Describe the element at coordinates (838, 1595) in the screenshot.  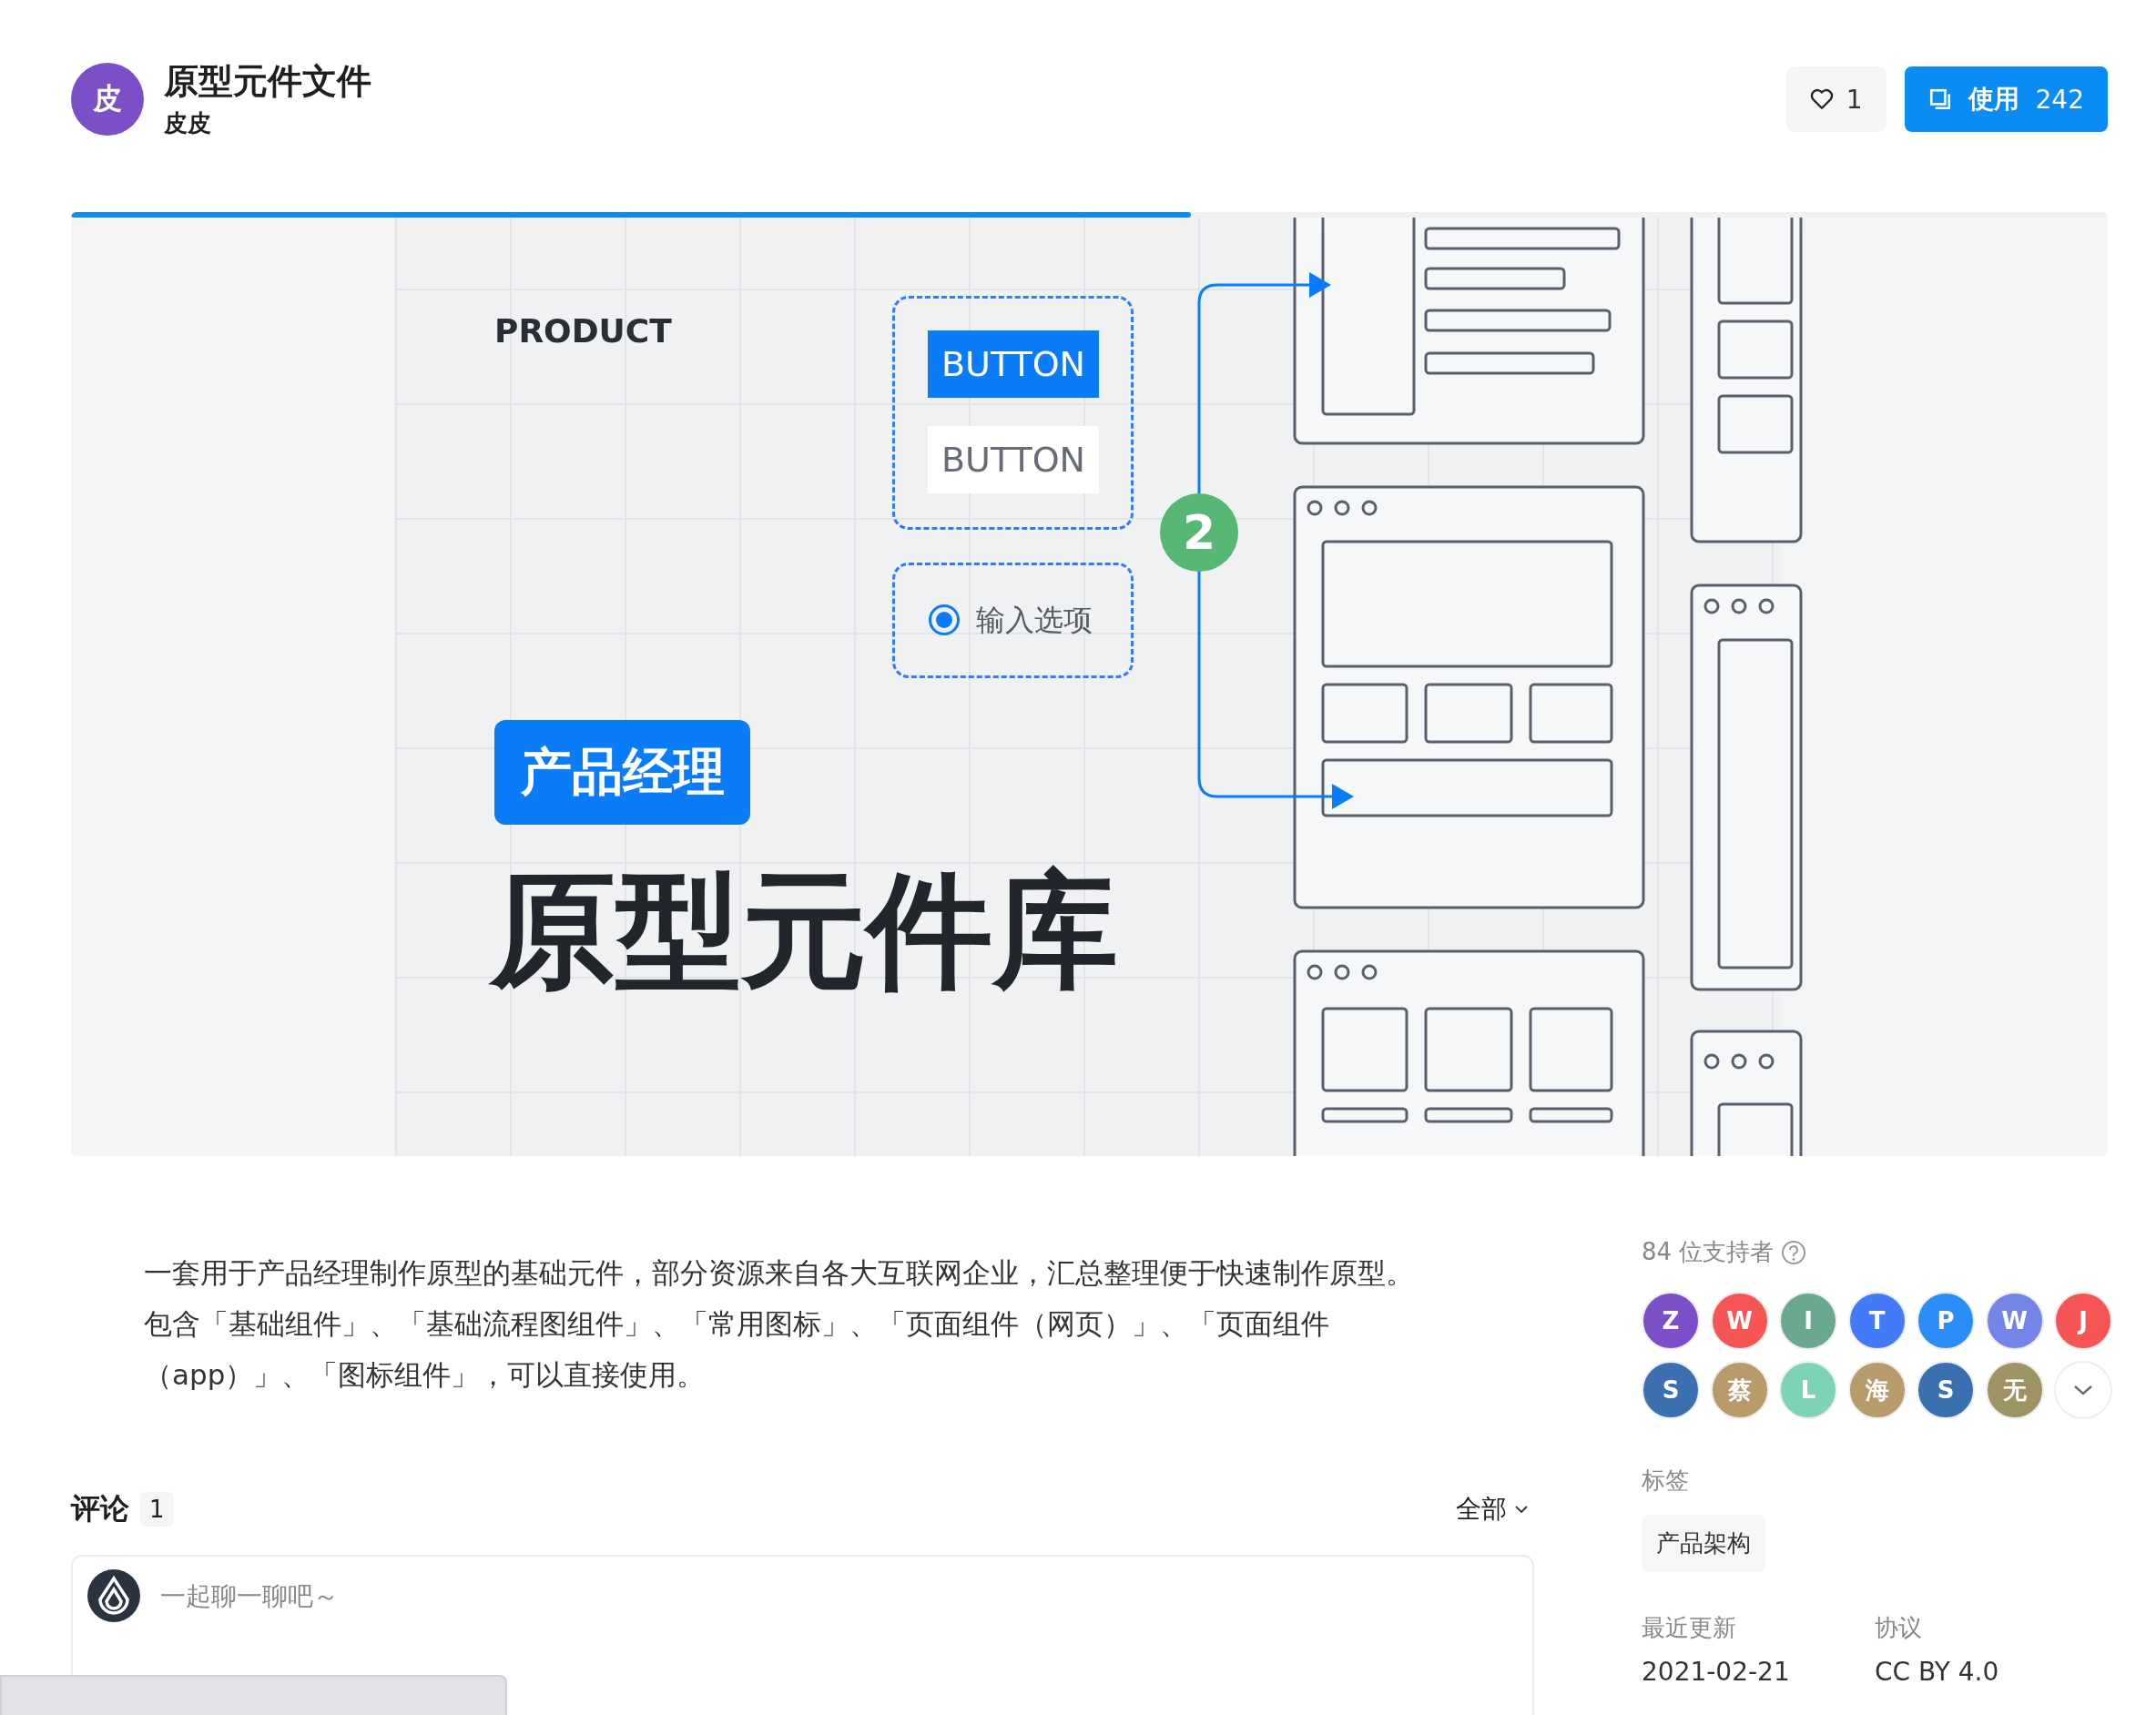
I see `comment-input: 一起聊一聊吧～` at that location.